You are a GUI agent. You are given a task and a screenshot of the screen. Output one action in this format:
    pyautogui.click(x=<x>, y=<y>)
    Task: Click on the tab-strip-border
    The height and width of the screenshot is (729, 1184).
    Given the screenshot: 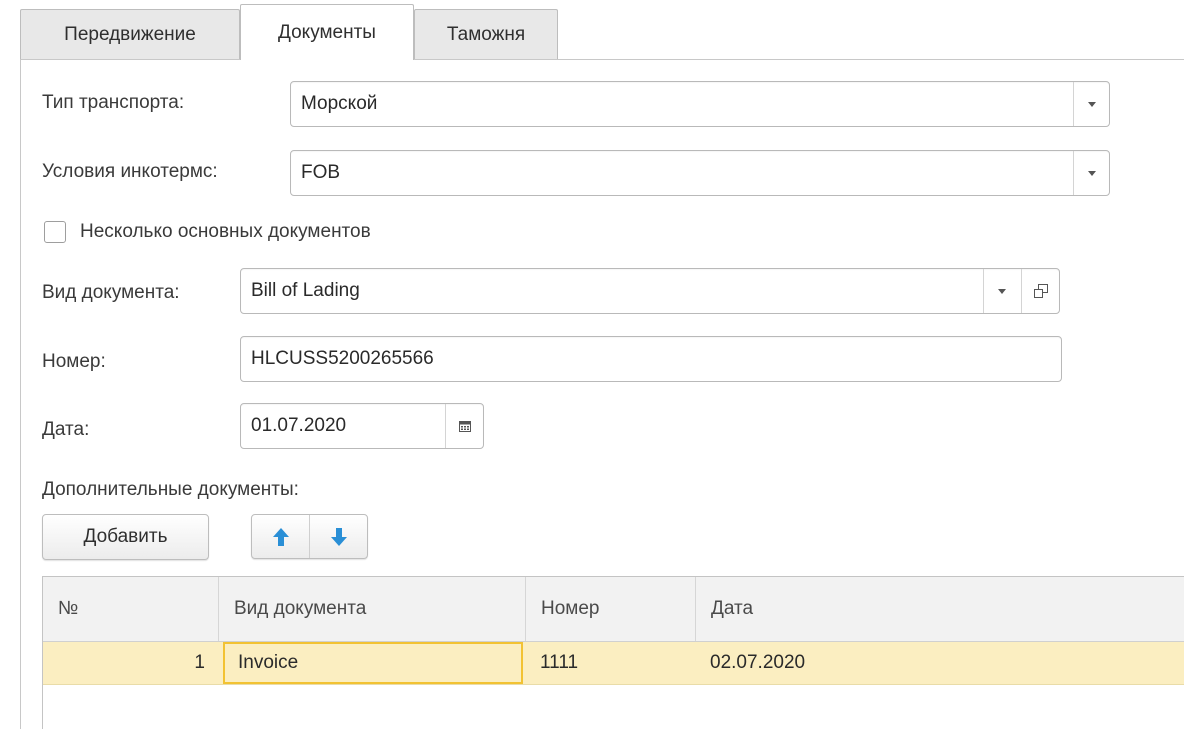 What is the action you would take?
    pyautogui.click(x=602, y=59)
    